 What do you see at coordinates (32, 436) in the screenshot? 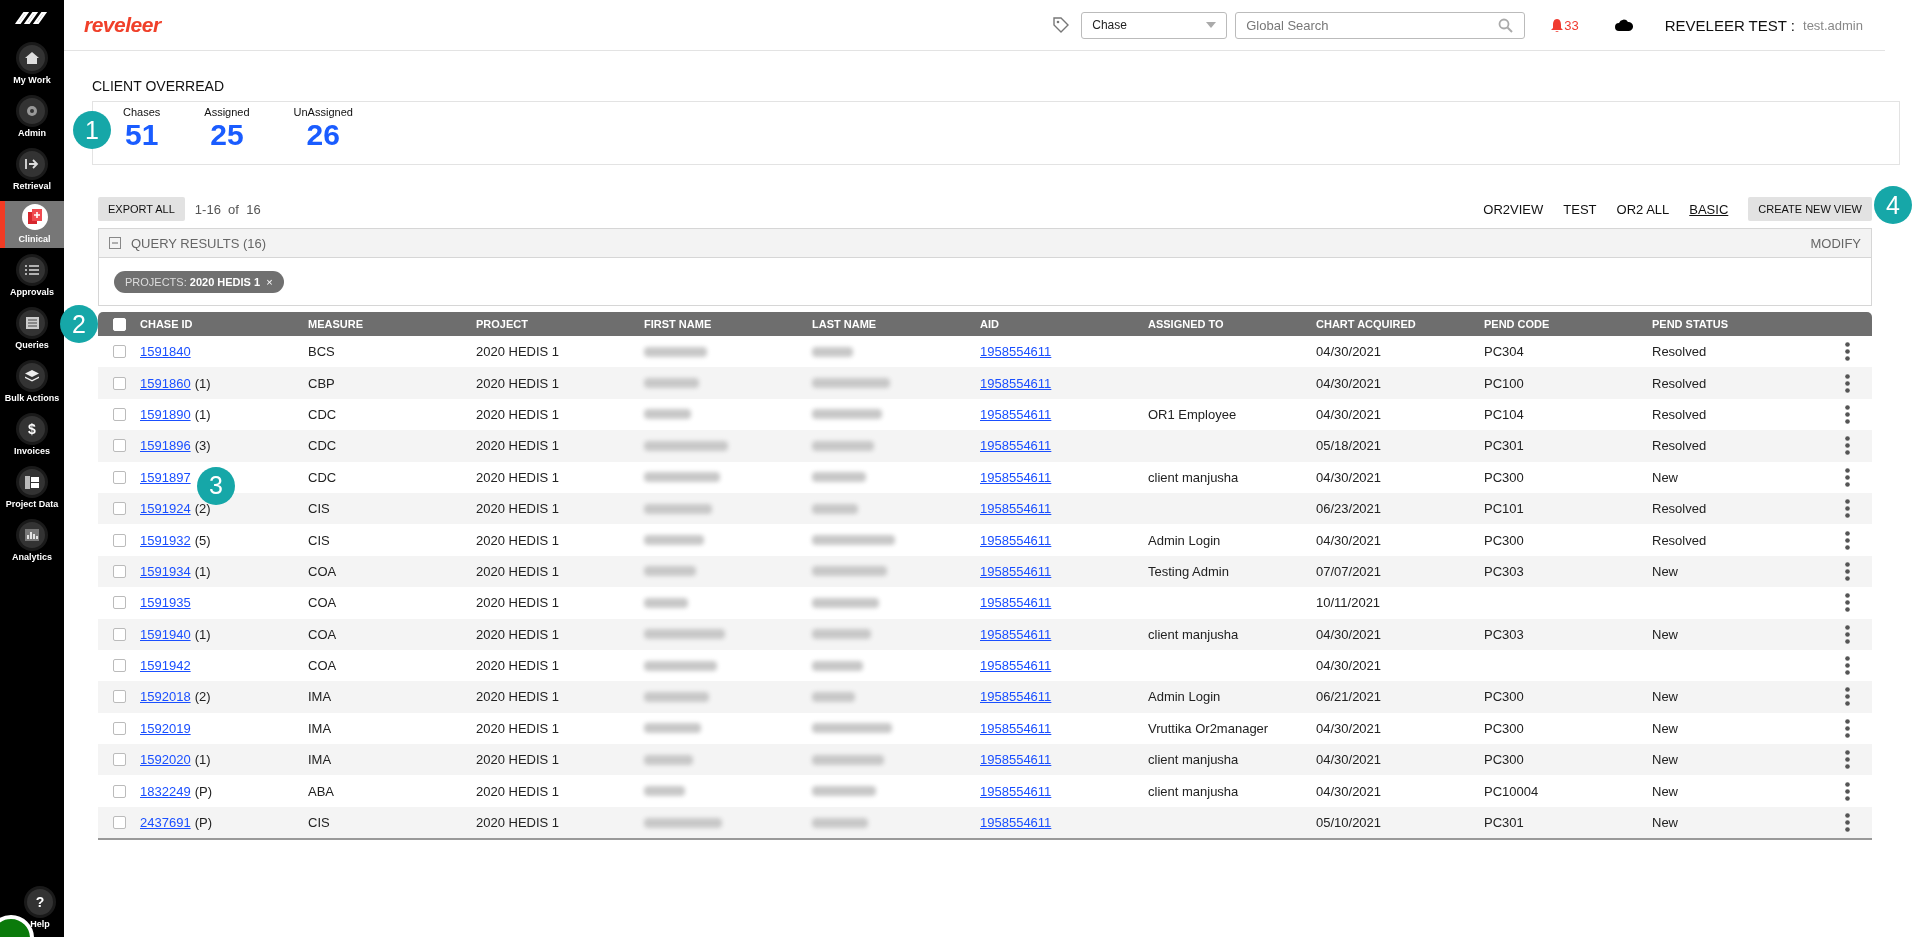
I see `nav-item: $ Invoices` at bounding box center [32, 436].